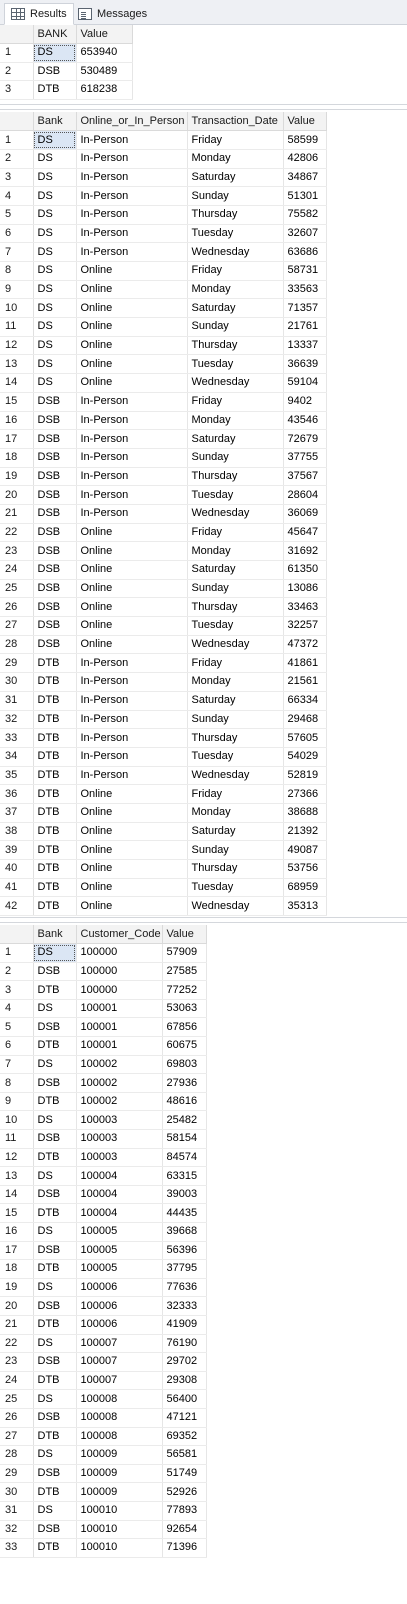 This screenshot has width=407, height=1604. I want to click on column-header-bank: BANK, so click(55, 34).